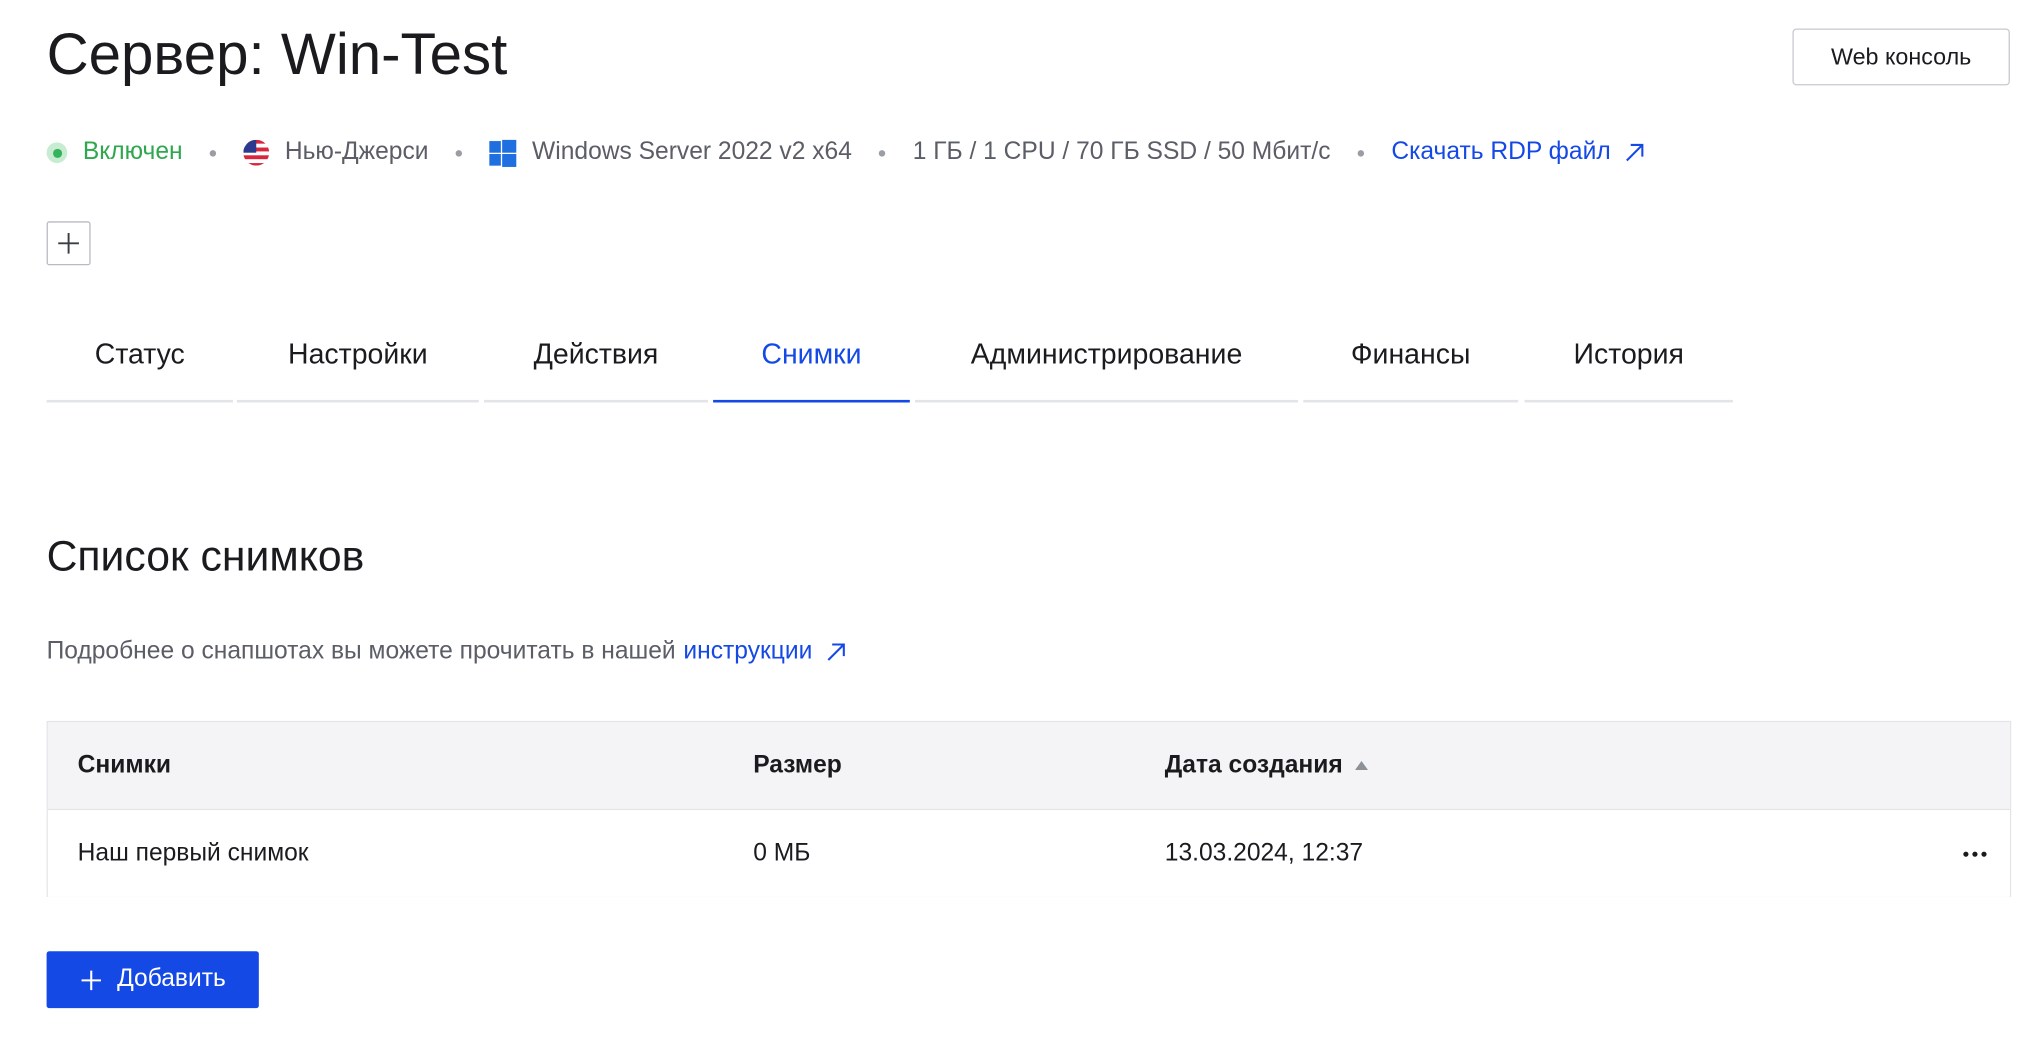 This screenshot has width=2019, height=1056. What do you see at coordinates (1264, 853) in the screenshot?
I see `snapshot-created: 13.03.2024, 12:37` at bounding box center [1264, 853].